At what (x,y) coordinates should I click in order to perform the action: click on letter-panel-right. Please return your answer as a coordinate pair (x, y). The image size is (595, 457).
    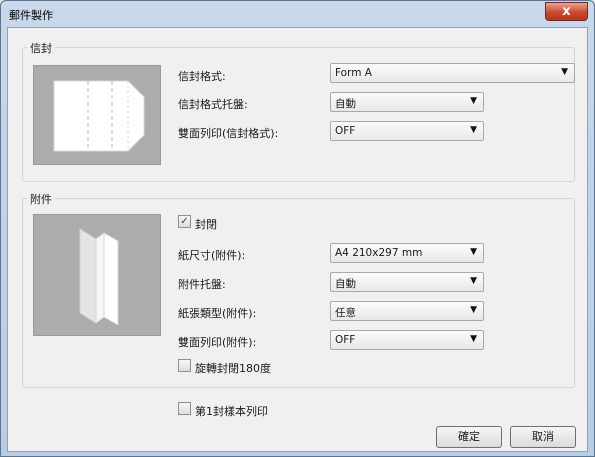
    Looking at the image, I should click on (111, 279).